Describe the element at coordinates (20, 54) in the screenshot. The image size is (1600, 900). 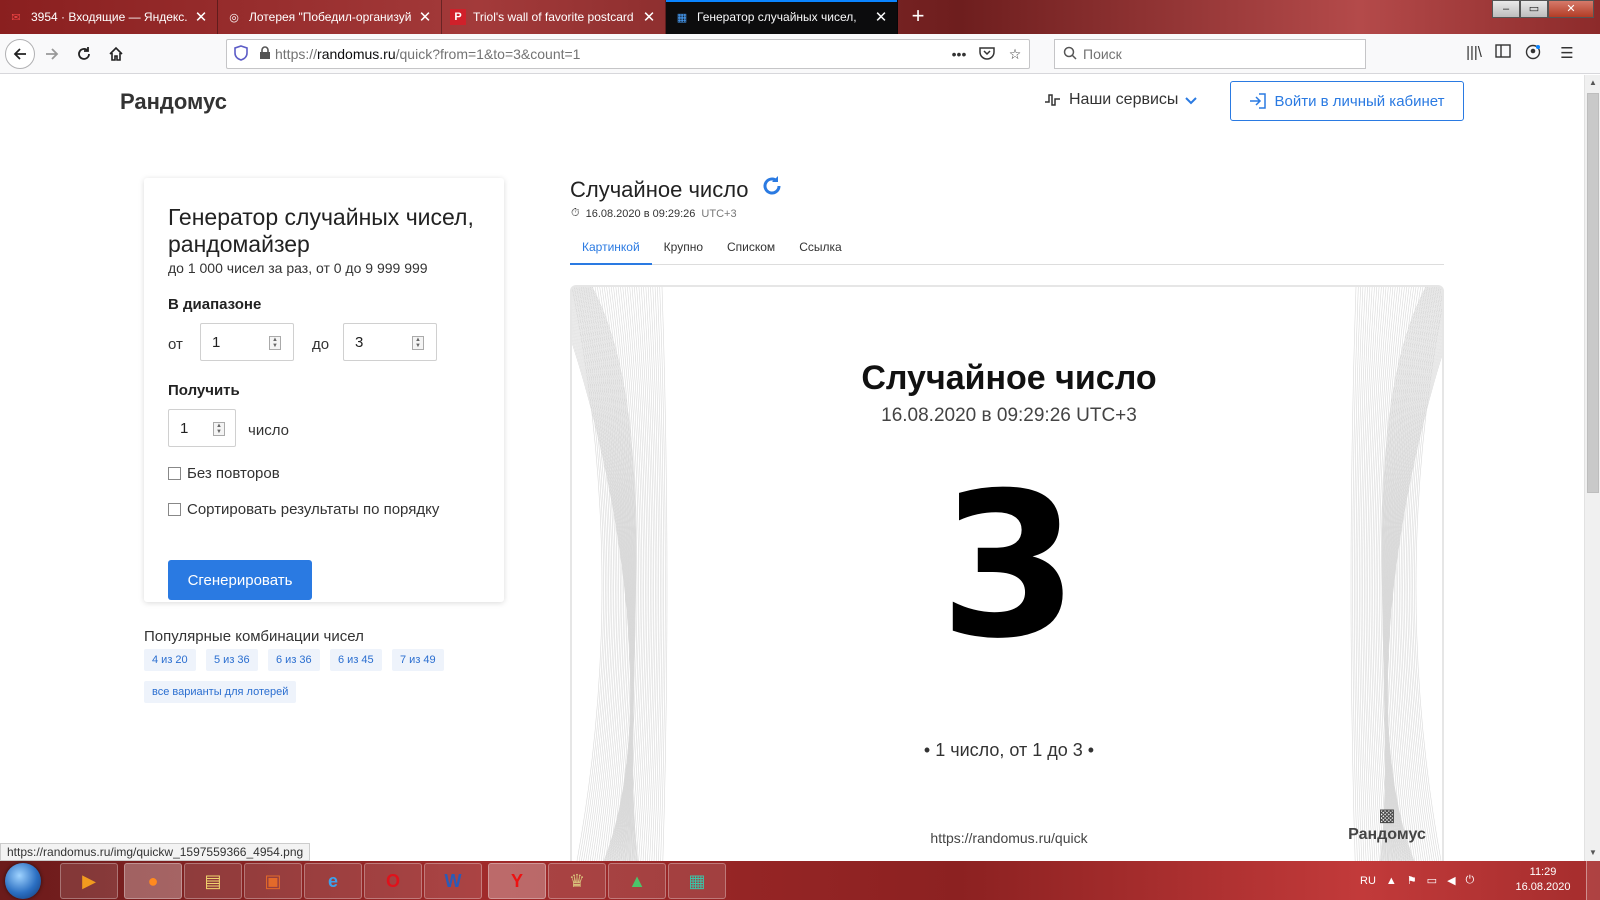
I see `back-button` at that location.